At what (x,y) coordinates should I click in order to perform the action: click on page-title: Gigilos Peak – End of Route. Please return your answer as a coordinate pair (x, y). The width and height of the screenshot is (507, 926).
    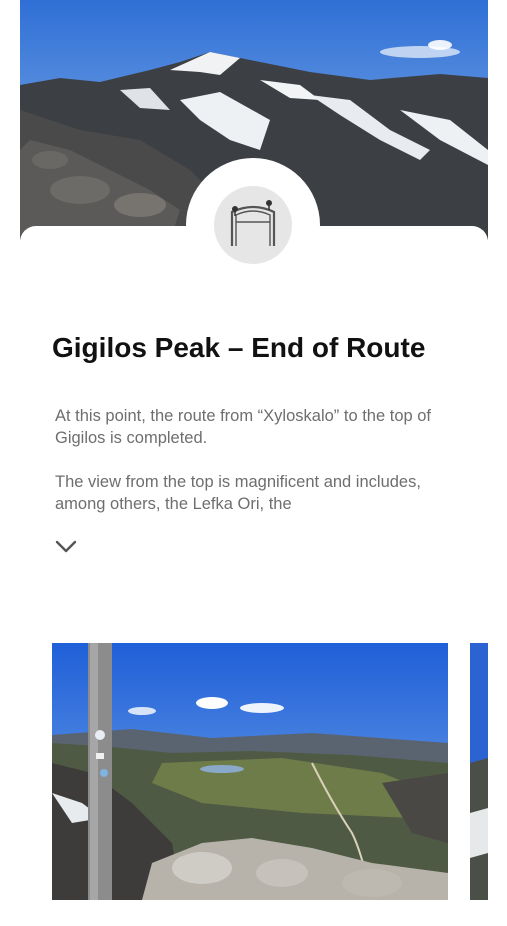
    Looking at the image, I should click on (239, 347).